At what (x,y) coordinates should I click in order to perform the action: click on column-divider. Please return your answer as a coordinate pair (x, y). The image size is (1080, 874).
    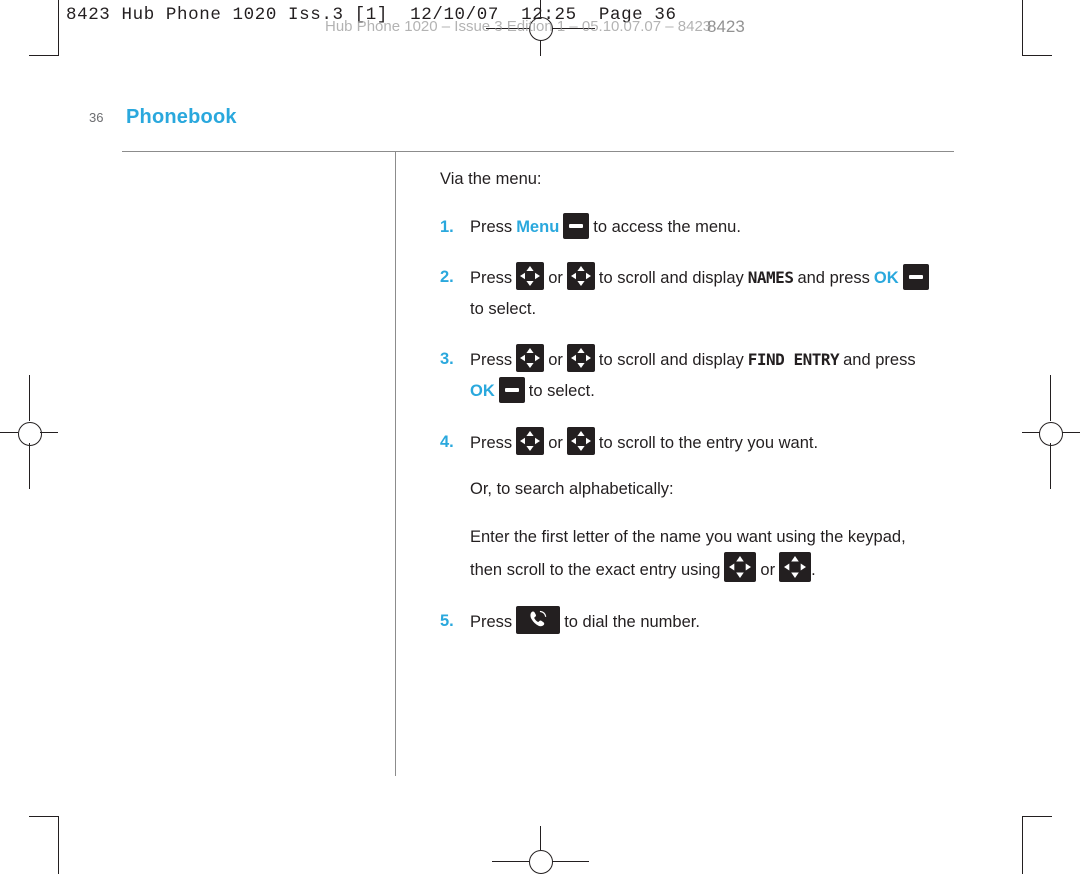
    Looking at the image, I should click on (395, 463).